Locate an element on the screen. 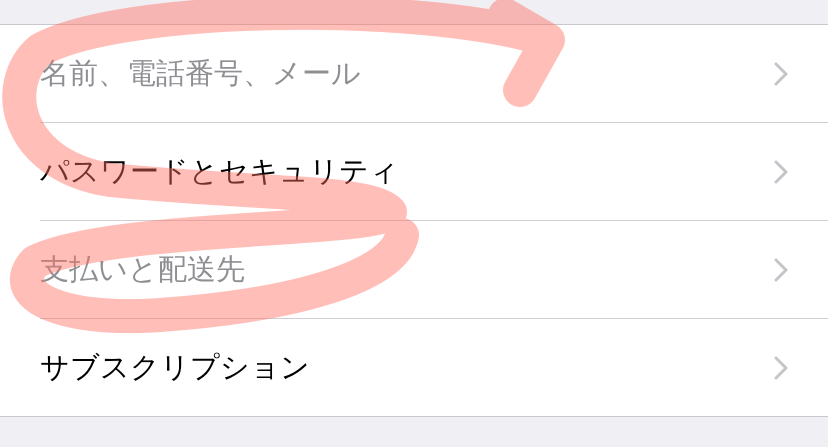  row-label: サブスクリプション is located at coordinates (175, 367).